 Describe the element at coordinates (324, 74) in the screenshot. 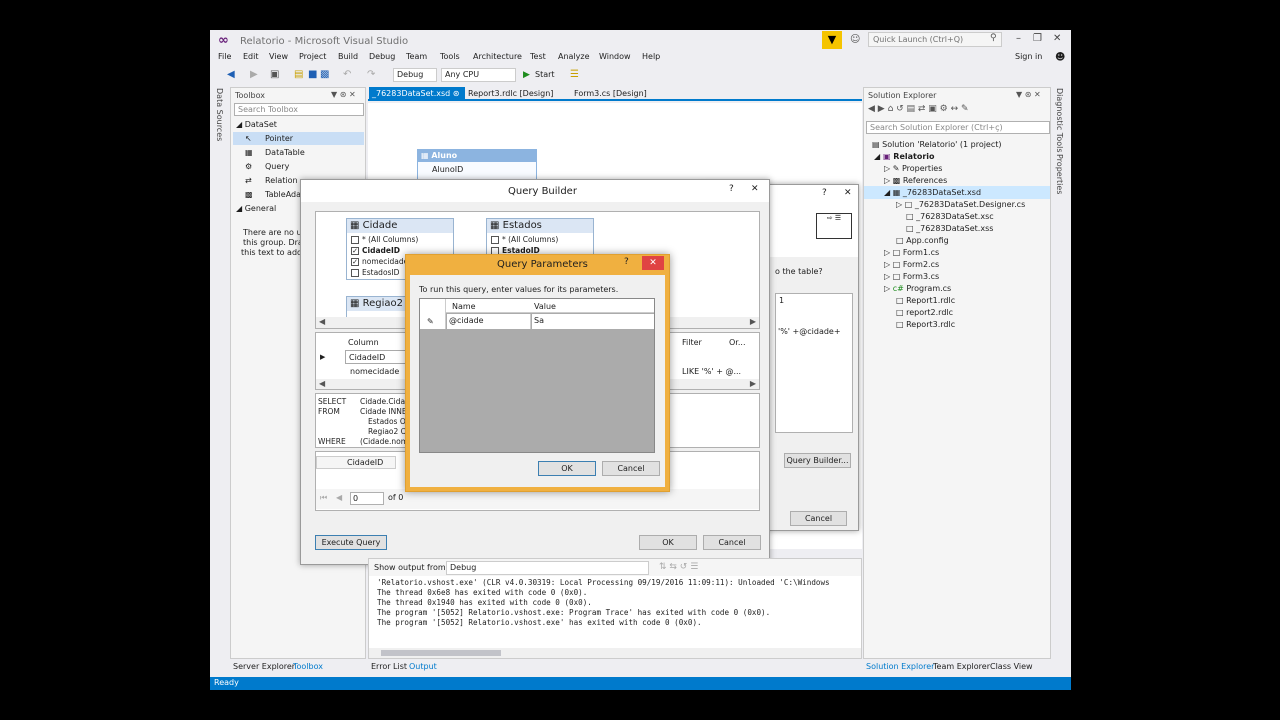

I see `save-all-icon: ▩` at that location.